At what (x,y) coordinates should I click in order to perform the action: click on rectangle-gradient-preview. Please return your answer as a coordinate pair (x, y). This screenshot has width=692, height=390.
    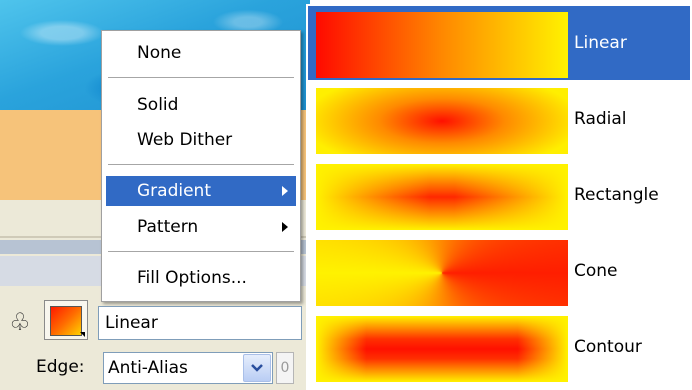
    Looking at the image, I should click on (442, 197).